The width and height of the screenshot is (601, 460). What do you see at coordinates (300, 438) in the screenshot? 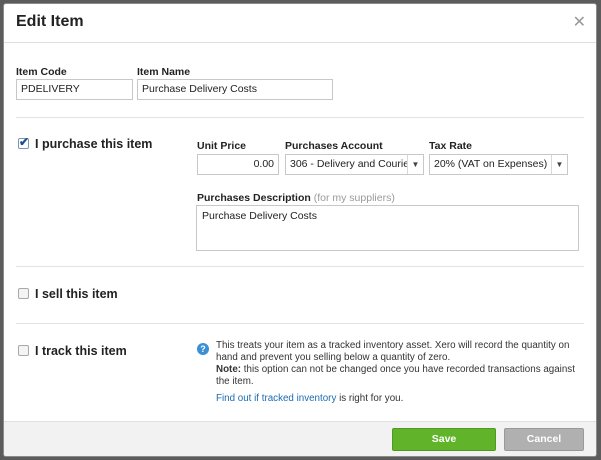
I see `dialog-footer: Save Cancel` at bounding box center [300, 438].